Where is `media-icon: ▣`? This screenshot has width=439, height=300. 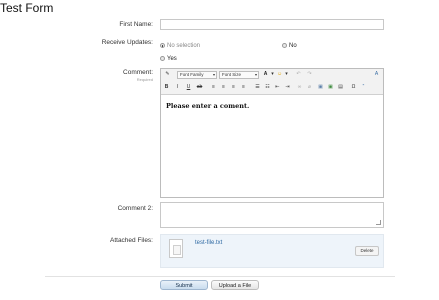 media-icon: ▣ is located at coordinates (330, 87).